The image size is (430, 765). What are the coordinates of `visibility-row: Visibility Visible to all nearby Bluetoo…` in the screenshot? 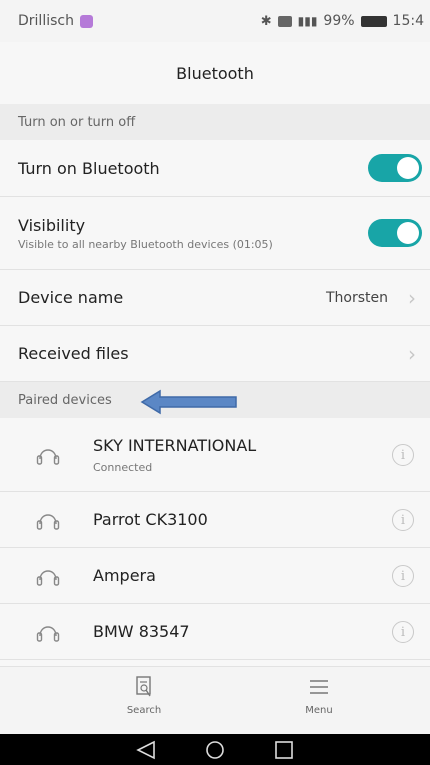 It's located at (215, 233).